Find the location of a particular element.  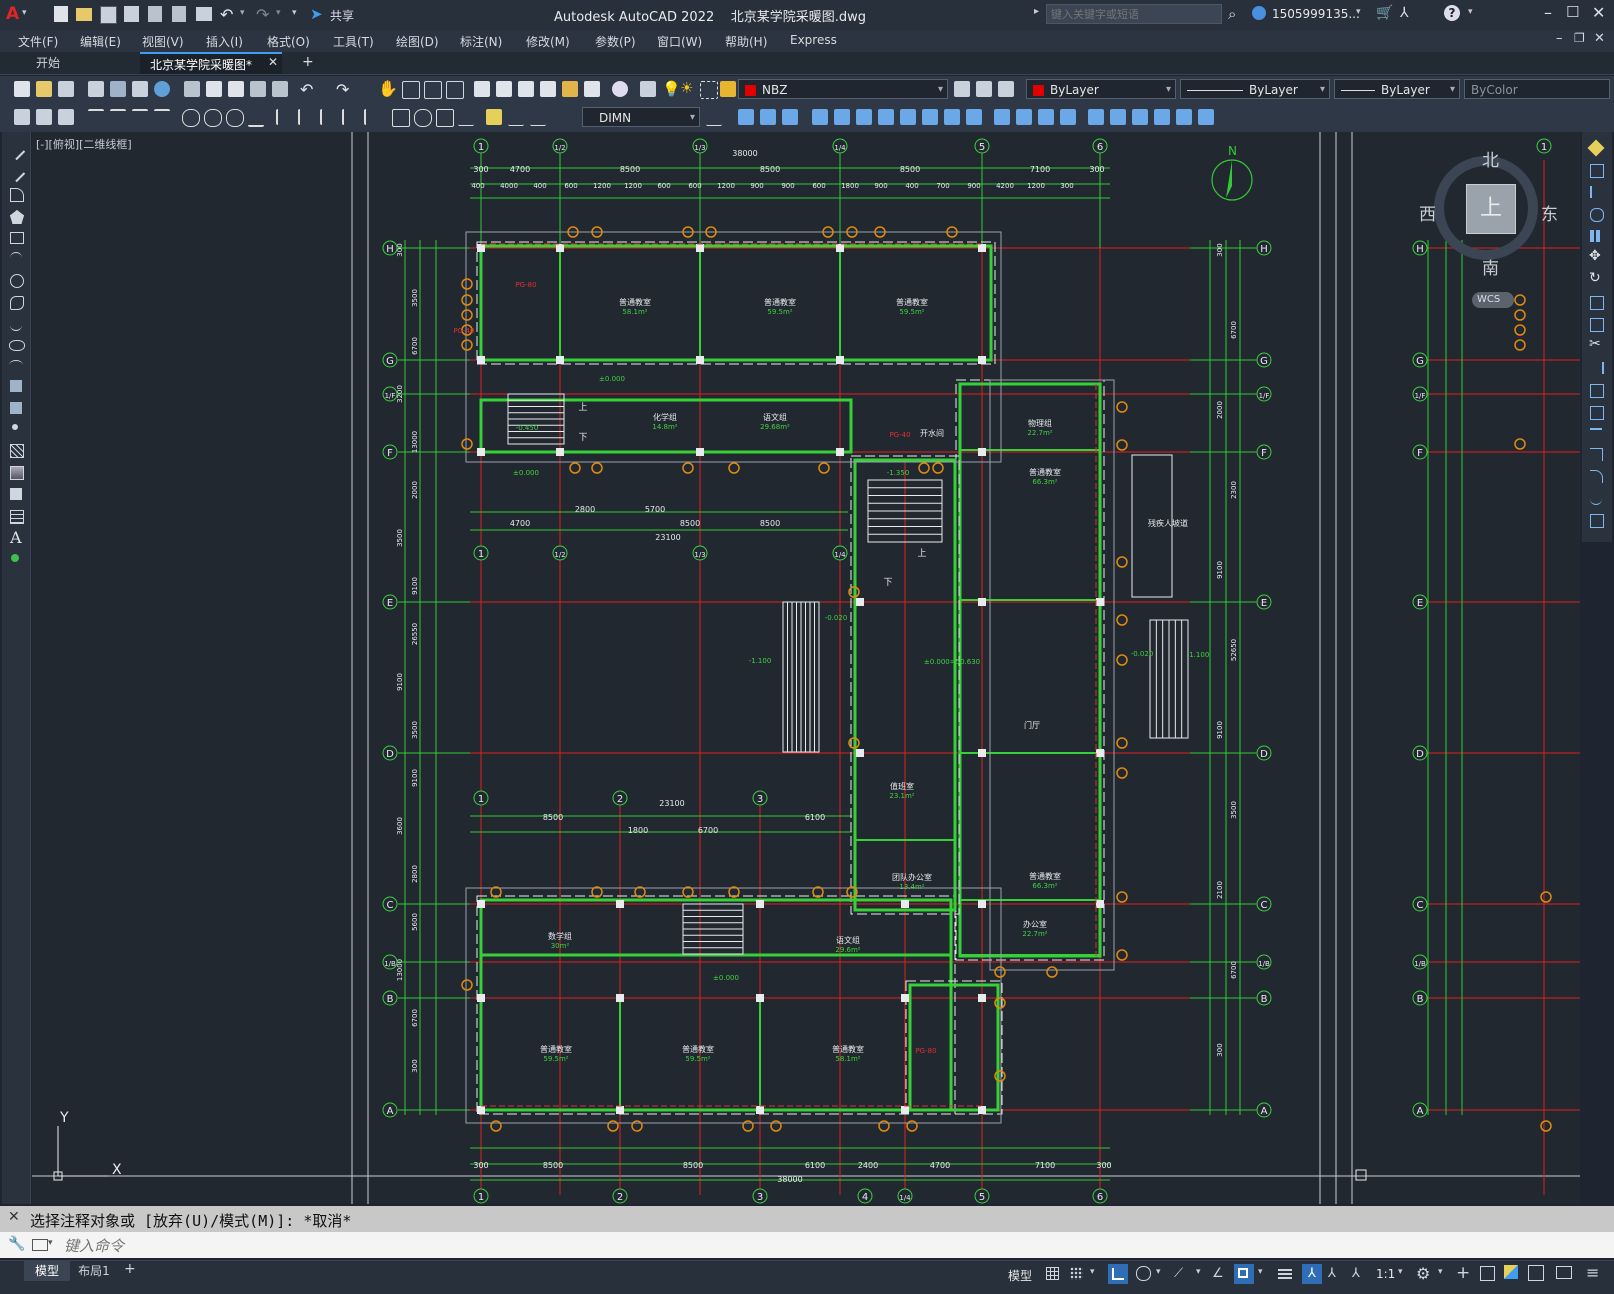

offset-obj-icon is located at coordinates (1597, 215).